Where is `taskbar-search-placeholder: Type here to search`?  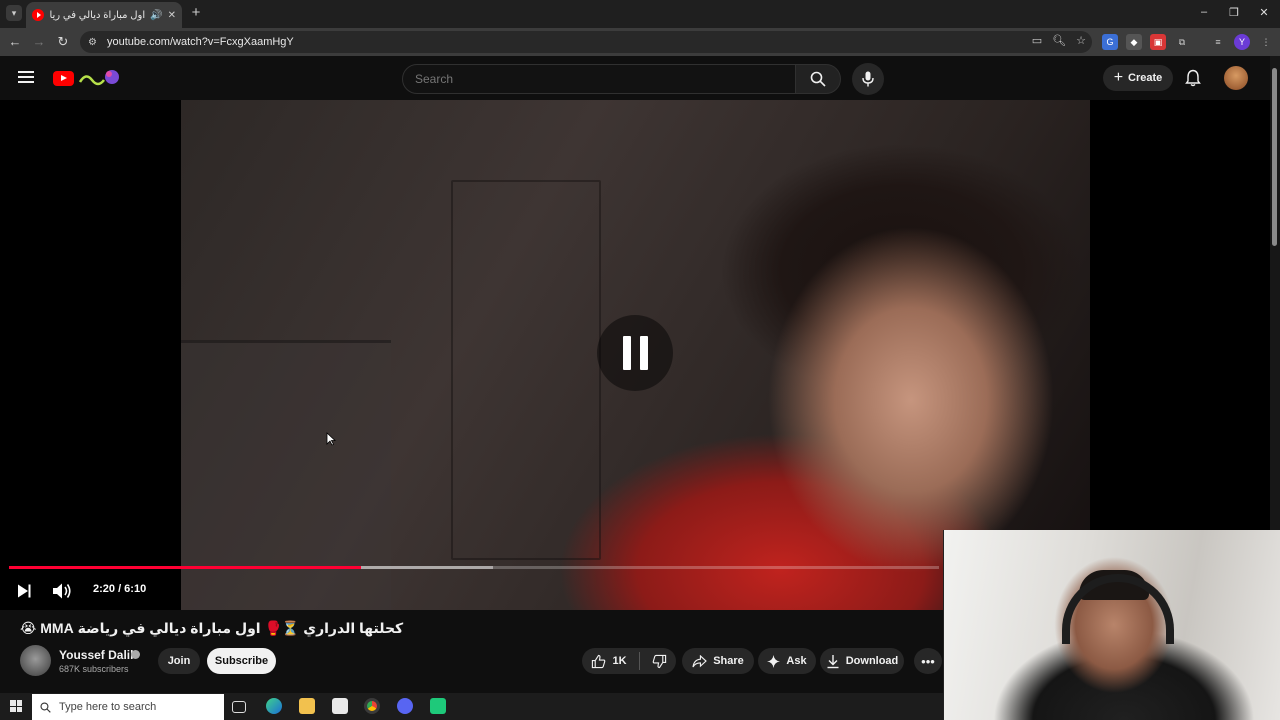
taskbar-search-placeholder: Type here to search is located at coordinates (108, 707).